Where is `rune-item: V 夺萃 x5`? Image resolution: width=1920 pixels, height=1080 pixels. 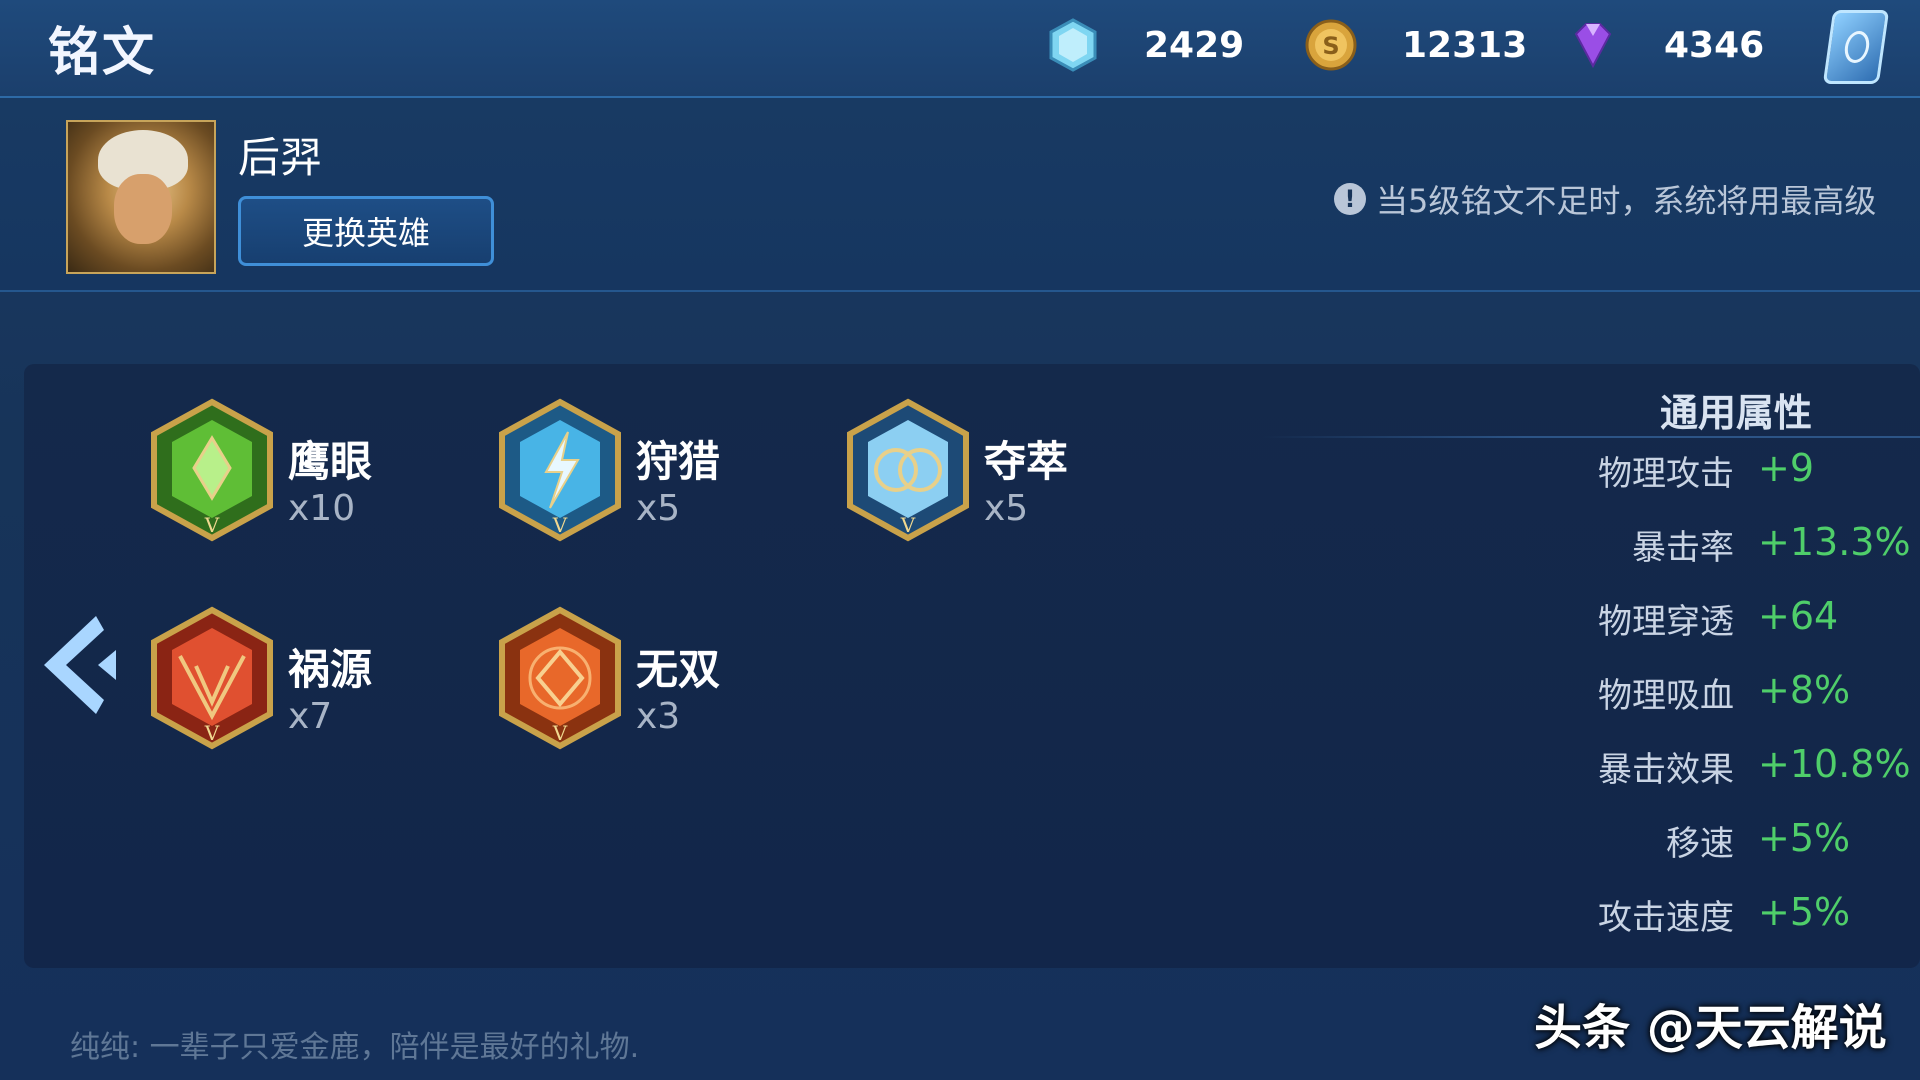 rune-item: V 夺萃 x5 is located at coordinates (1036, 473).